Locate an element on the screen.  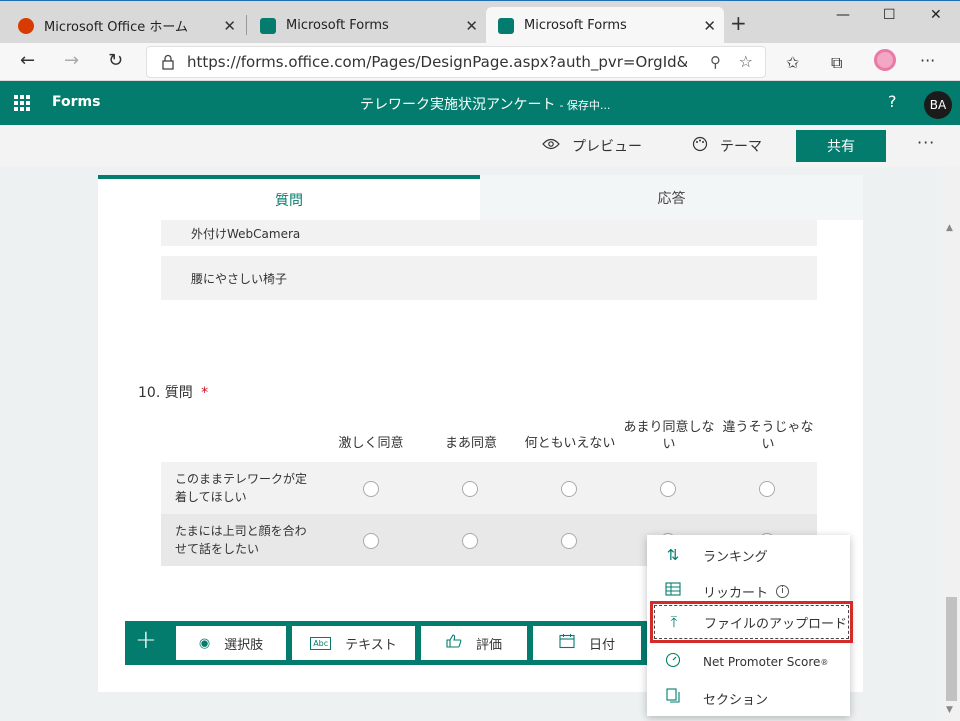
browser-tab-forms: Microsoft Forms ✕ is located at coordinates (367, 25).